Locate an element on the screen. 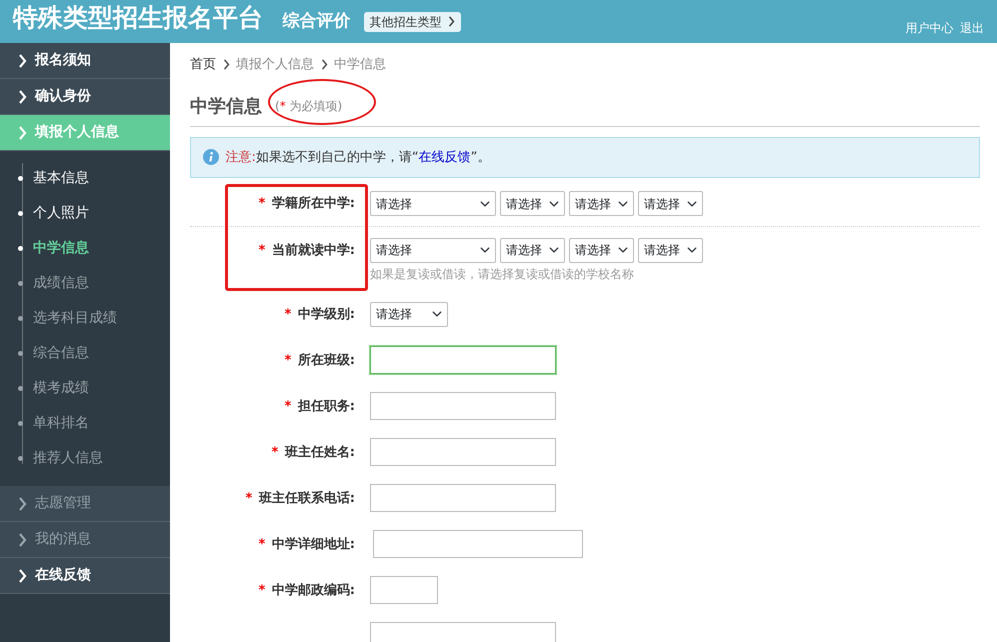  field-label: * 当前就读中学: is located at coordinates (306, 250).